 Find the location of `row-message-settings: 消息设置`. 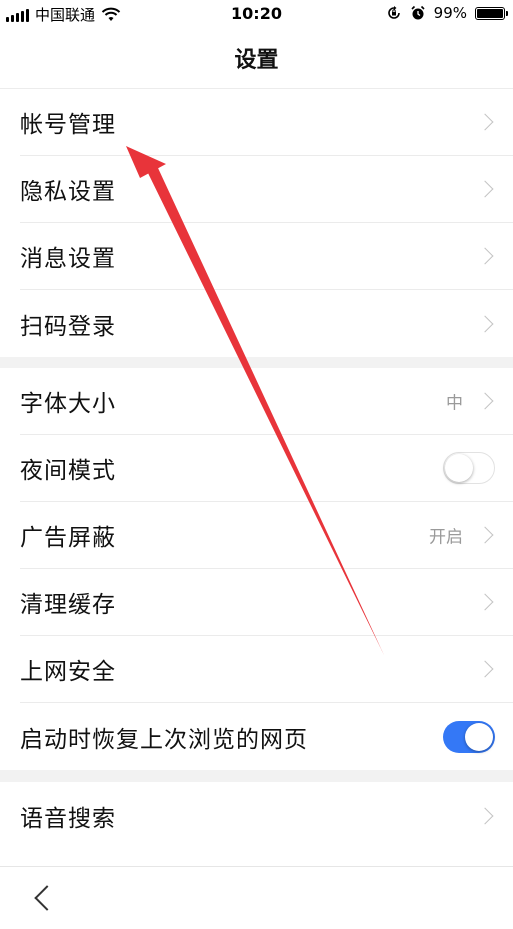

row-message-settings: 消息设置 is located at coordinates (266, 256).